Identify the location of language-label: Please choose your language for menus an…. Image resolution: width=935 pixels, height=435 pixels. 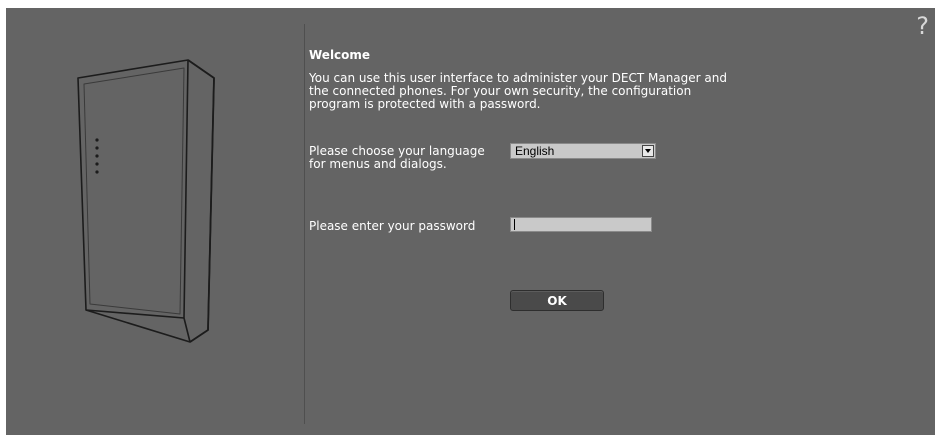
(397, 157).